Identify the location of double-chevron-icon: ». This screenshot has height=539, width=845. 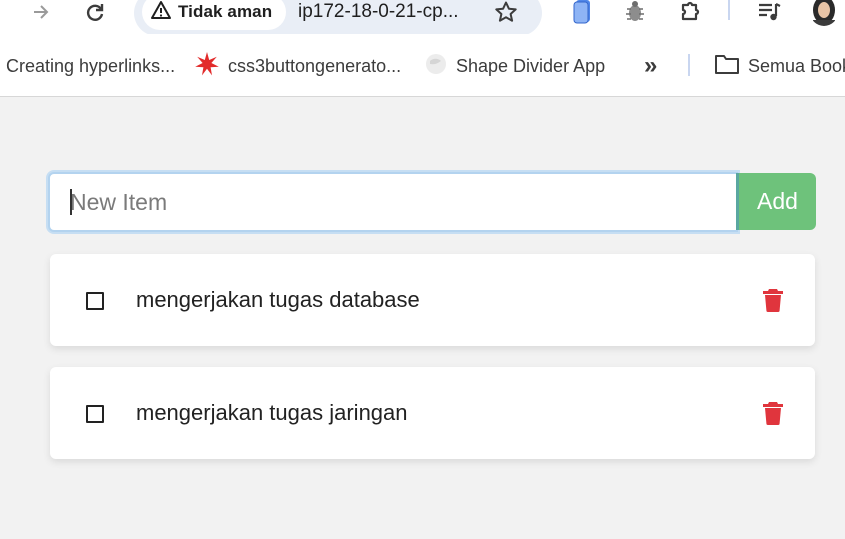
(651, 65).